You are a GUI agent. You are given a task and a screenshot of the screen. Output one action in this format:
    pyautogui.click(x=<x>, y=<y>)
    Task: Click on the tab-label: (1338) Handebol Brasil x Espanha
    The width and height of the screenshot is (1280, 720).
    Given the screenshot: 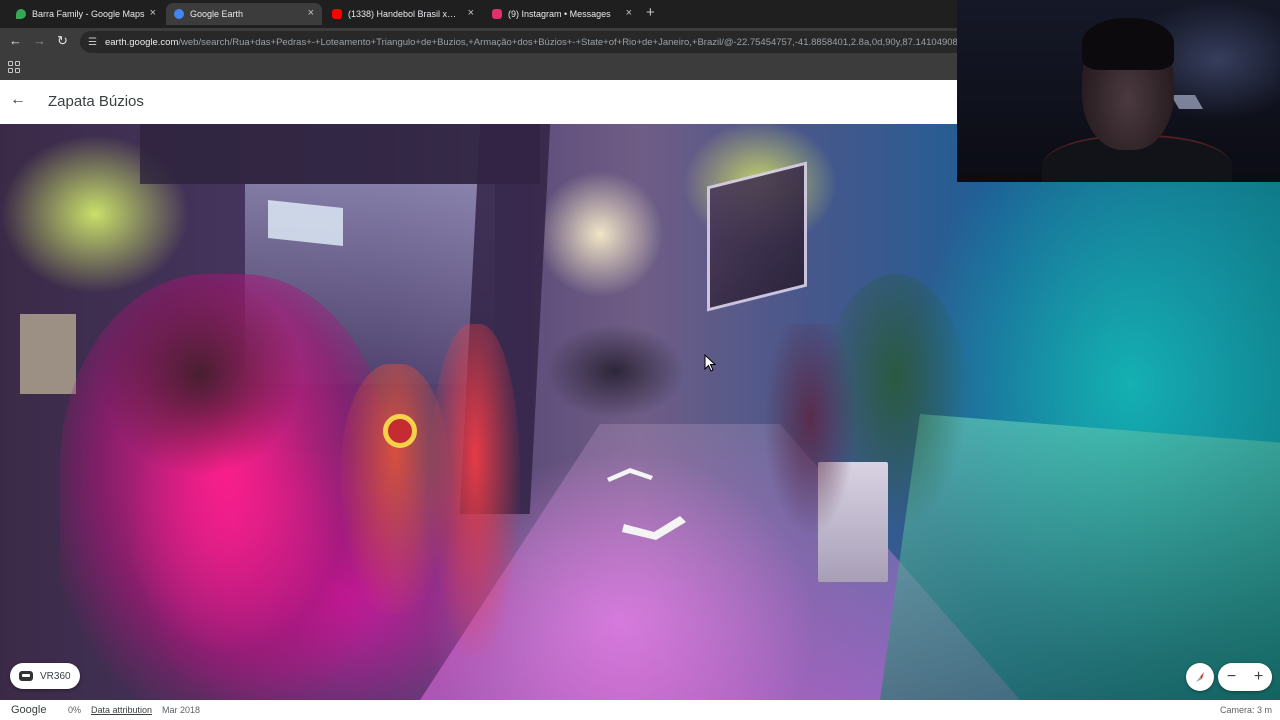 What is the action you would take?
    pyautogui.click(x=403, y=14)
    